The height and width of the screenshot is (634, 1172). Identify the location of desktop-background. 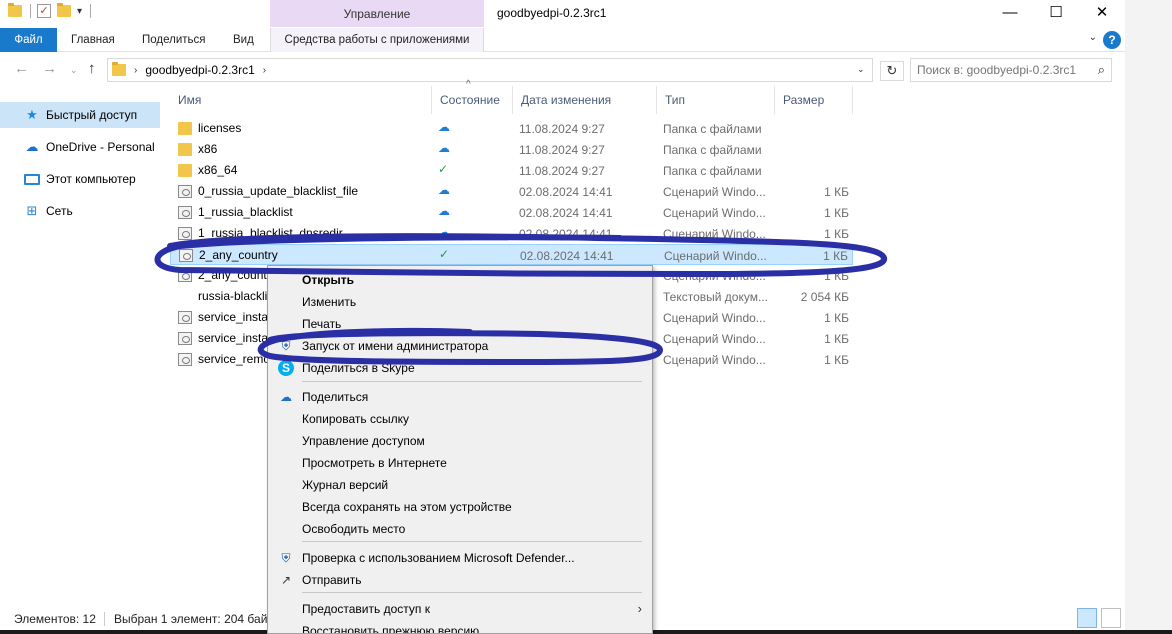
(1148, 317).